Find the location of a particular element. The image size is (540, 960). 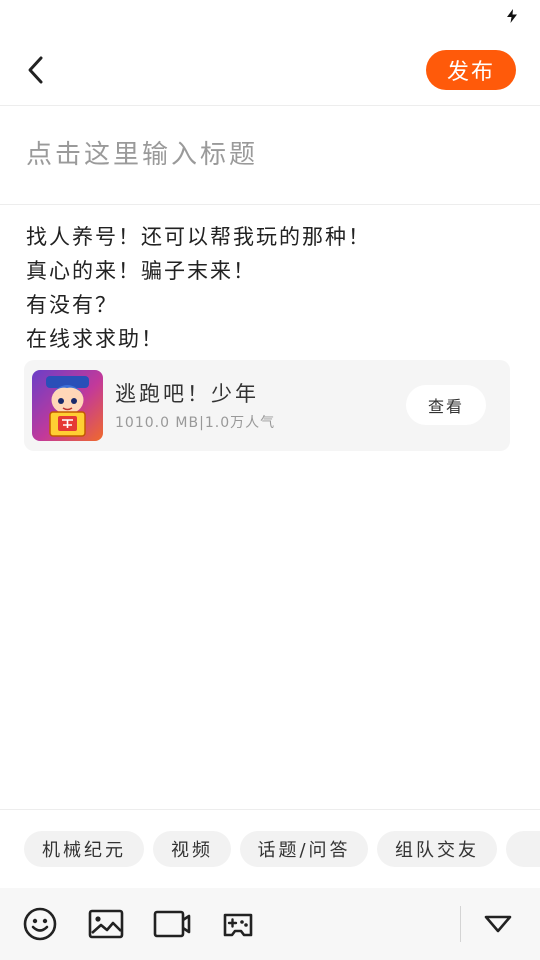

body-line: 在线求求助！ is located at coordinates (95, 339).